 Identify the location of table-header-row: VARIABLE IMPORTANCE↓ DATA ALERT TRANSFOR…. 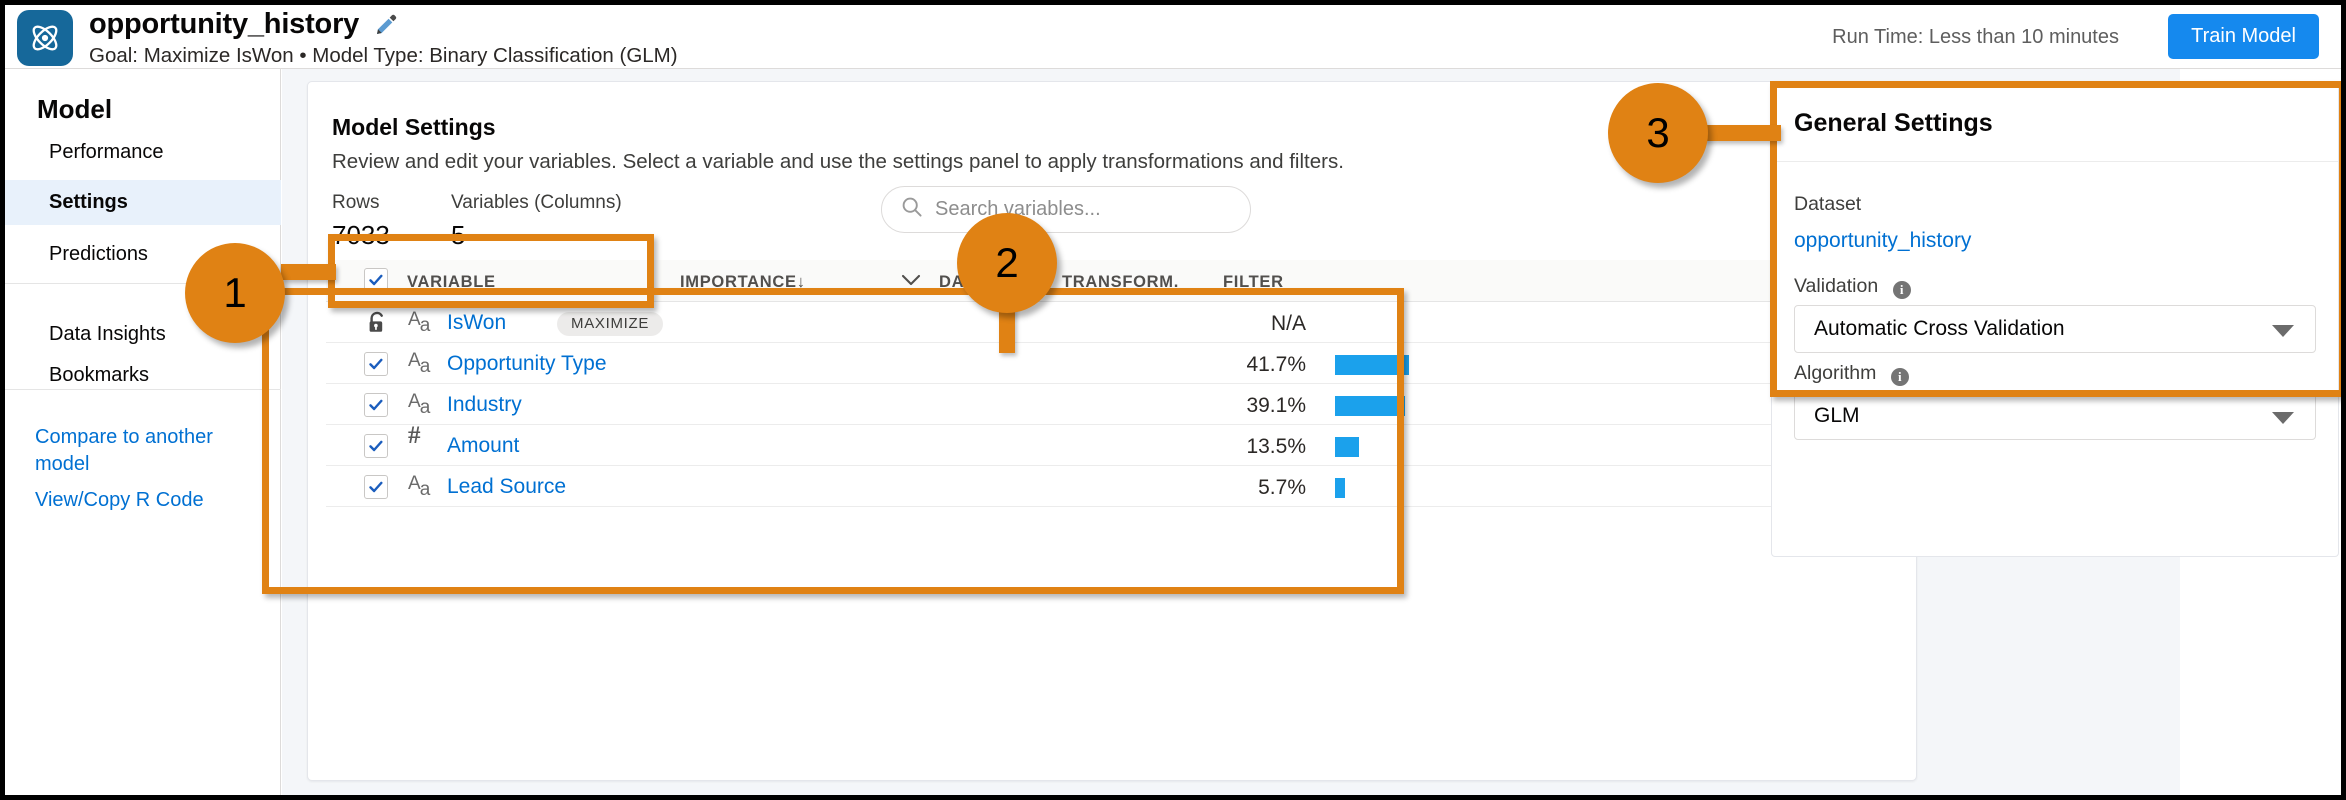
(1111, 281).